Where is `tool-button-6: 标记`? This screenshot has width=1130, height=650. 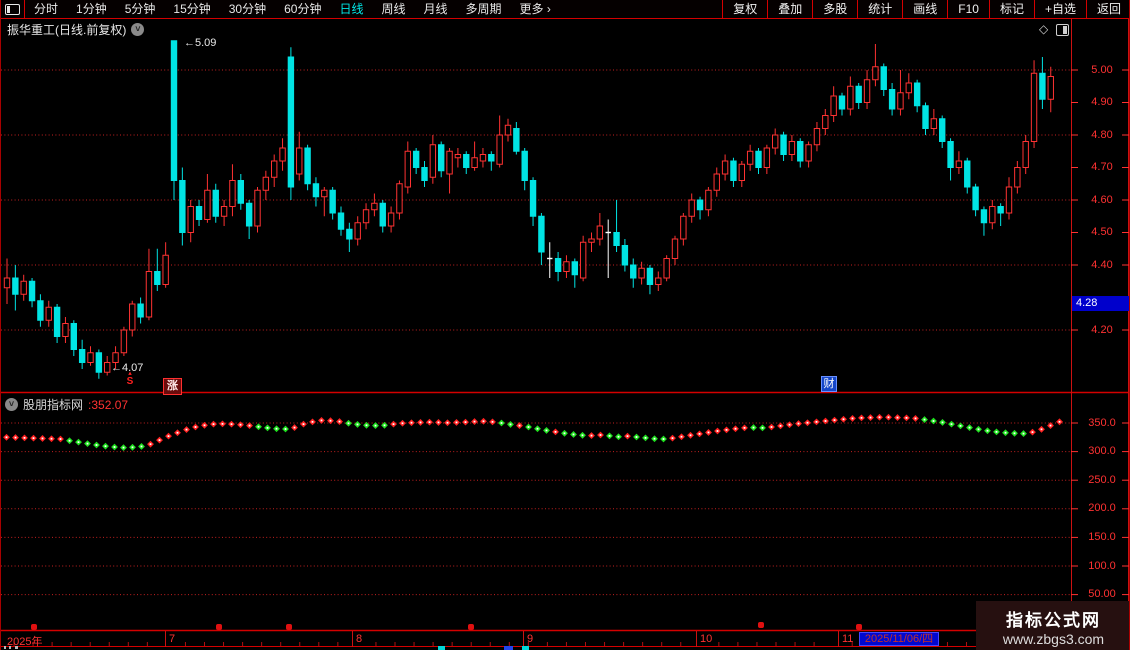 tool-button-6: 标记 is located at coordinates (1011, 9).